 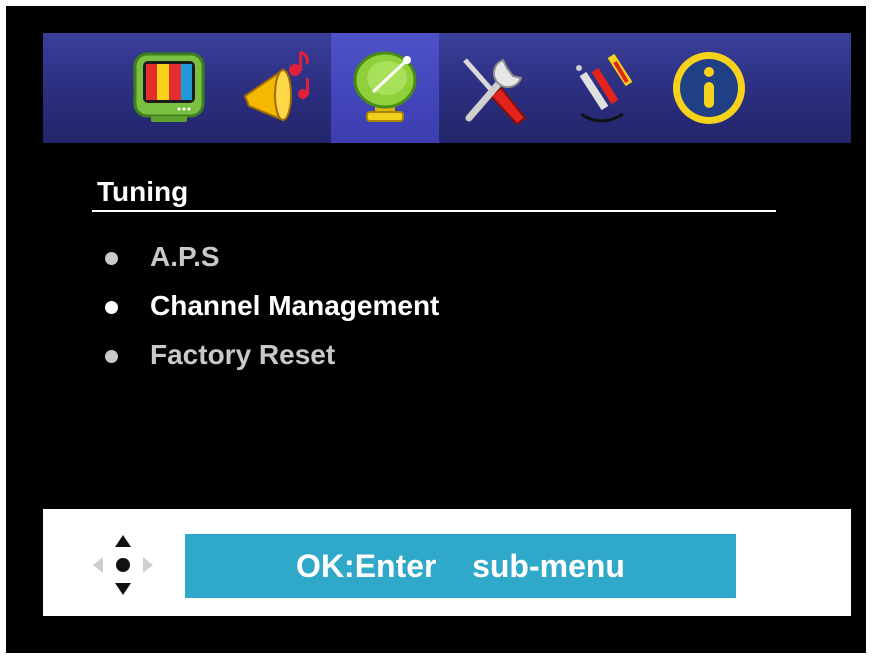 I want to click on menu-title: Tuning, so click(x=143, y=191).